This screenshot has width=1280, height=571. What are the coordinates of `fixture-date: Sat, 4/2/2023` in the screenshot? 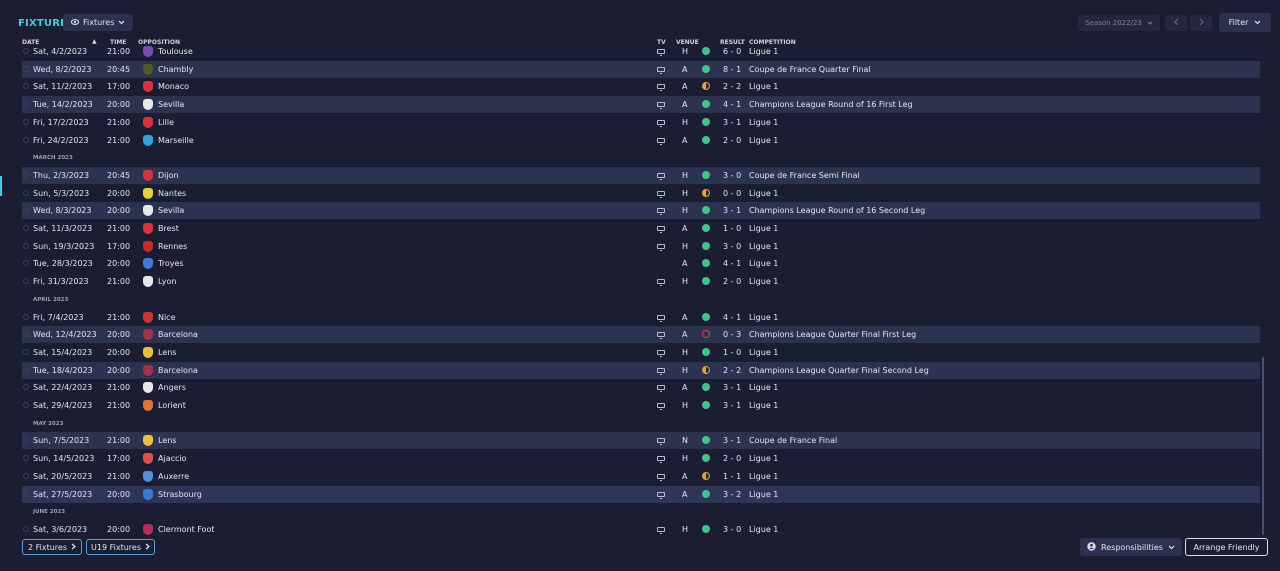 It's located at (60, 51).